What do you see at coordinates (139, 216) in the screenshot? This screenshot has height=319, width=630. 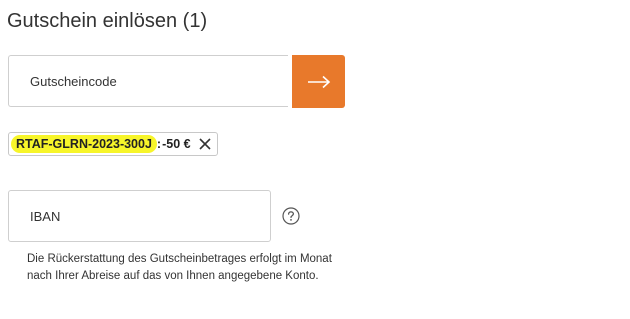 I see `iban-input` at bounding box center [139, 216].